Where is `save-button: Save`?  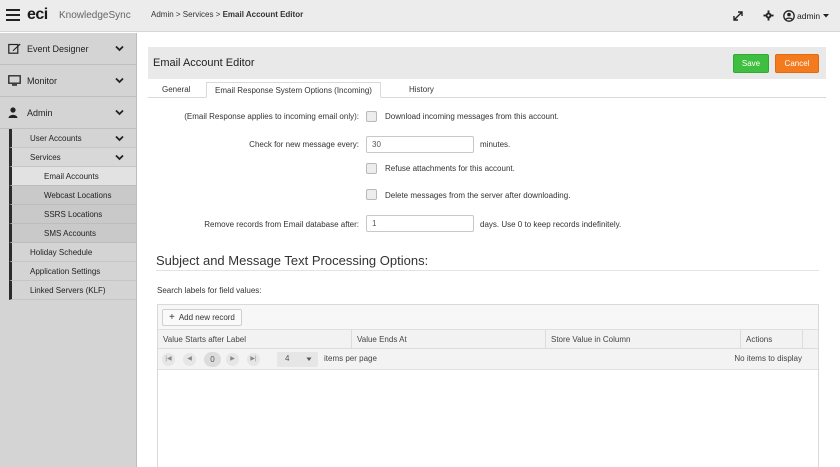 save-button: Save is located at coordinates (751, 63).